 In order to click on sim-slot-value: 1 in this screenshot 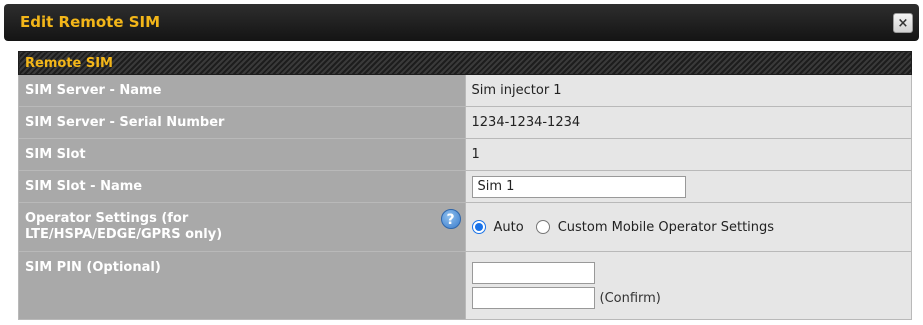, I will do `click(688, 154)`.